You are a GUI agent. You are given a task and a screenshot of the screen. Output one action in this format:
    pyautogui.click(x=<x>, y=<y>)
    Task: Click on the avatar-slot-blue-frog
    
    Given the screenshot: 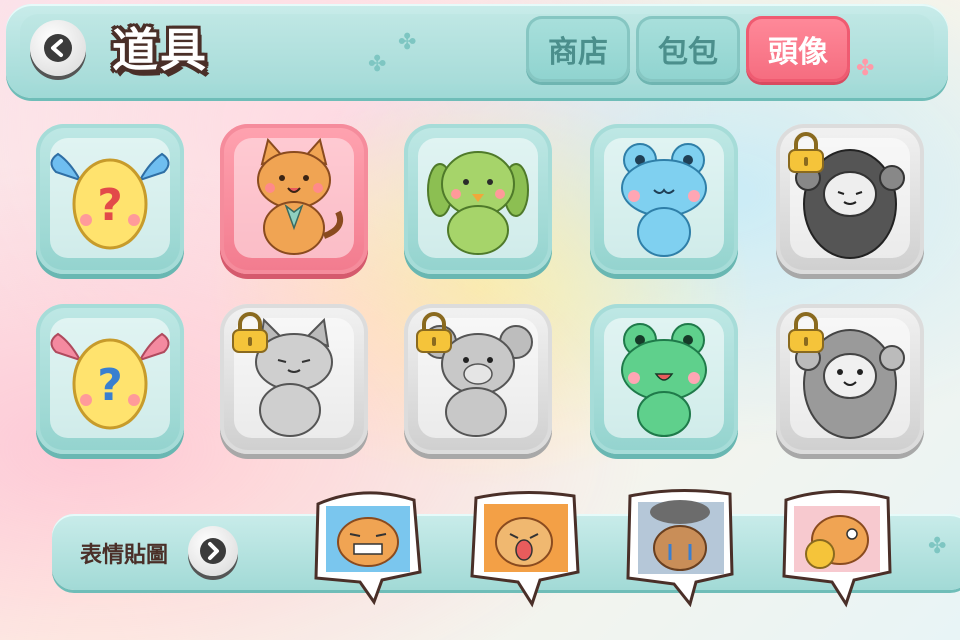 What is the action you would take?
    pyautogui.click(x=664, y=199)
    